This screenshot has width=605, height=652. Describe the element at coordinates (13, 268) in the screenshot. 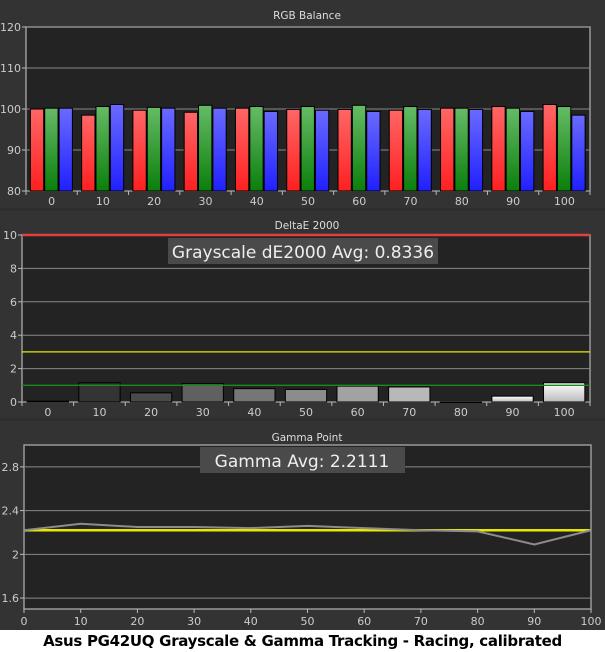

I see `y-tick-label: 8` at that location.